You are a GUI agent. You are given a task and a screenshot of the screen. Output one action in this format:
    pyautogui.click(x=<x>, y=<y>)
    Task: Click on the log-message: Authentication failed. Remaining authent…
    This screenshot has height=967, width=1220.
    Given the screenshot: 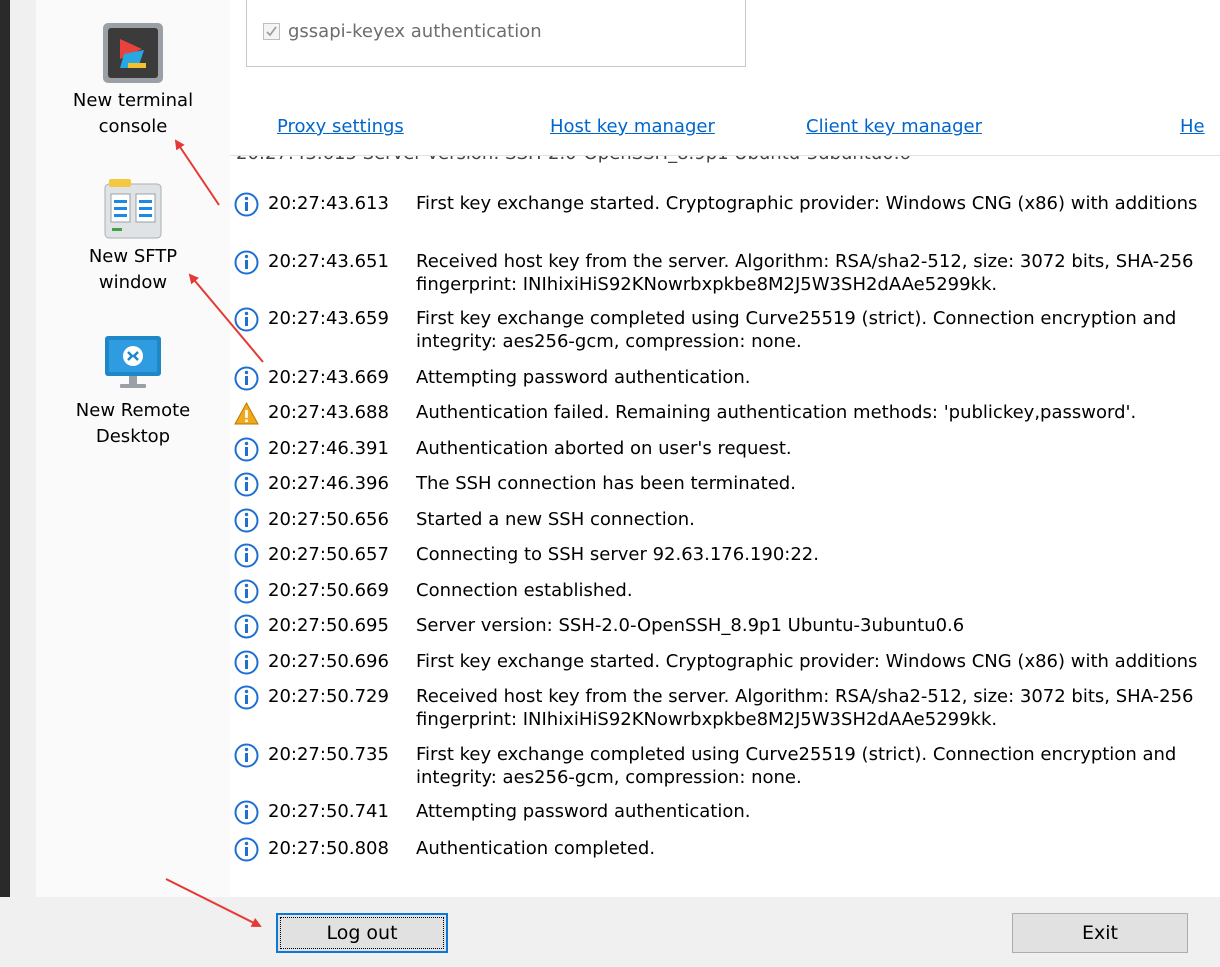 What is the action you would take?
    pyautogui.click(x=776, y=412)
    